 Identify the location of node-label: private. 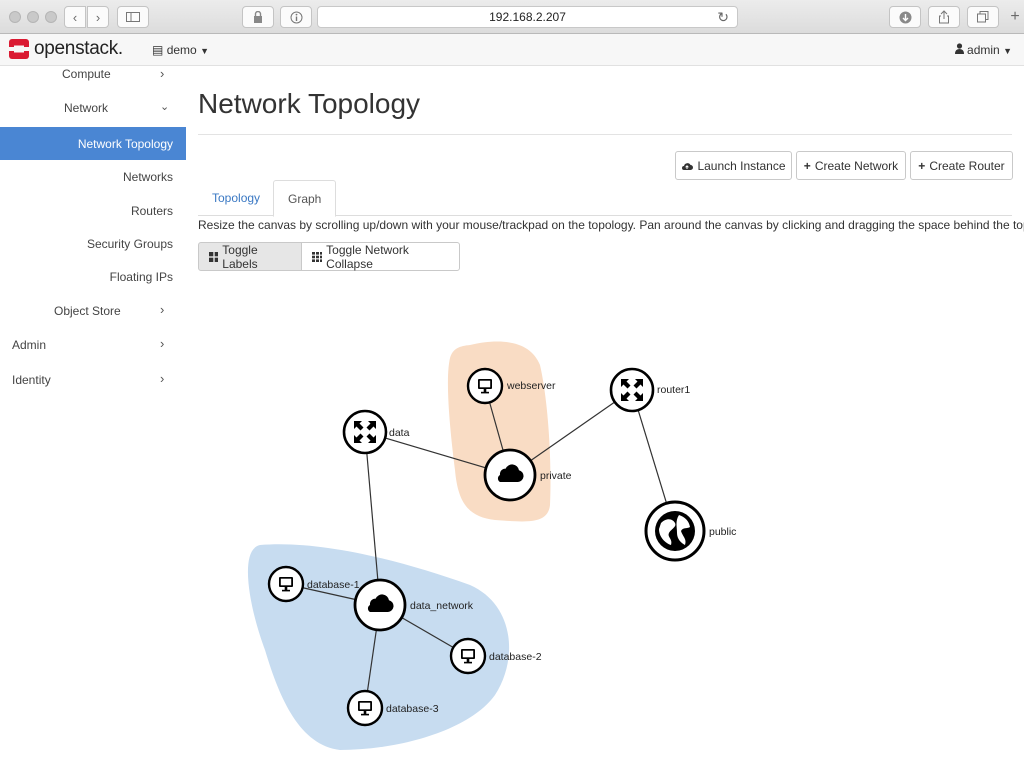
(556, 476).